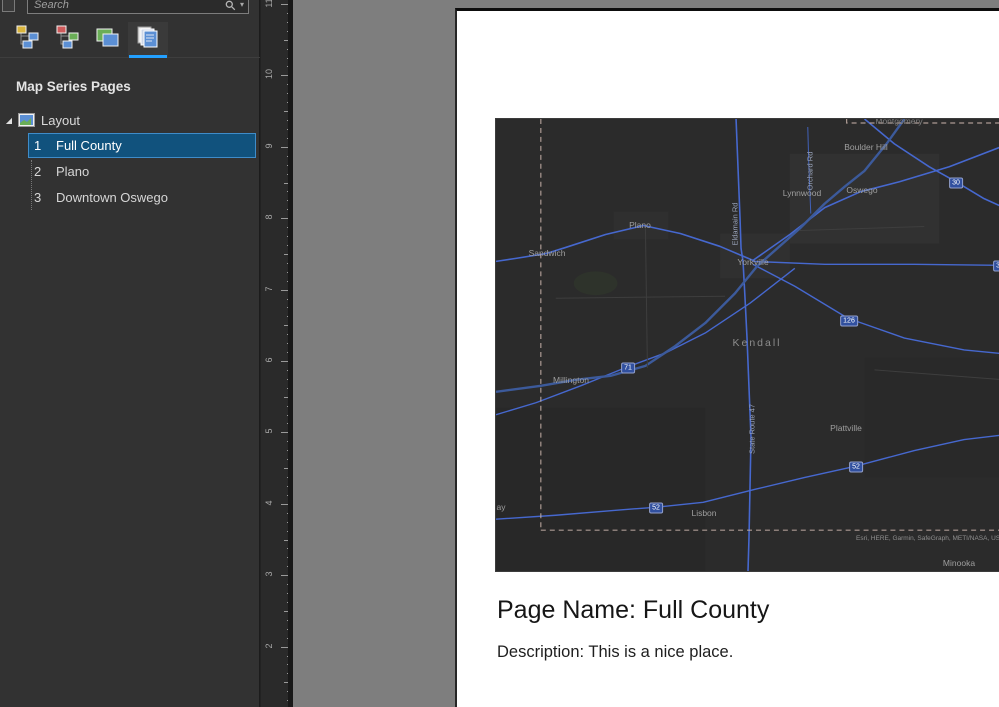 Image resolution: width=999 pixels, height=707 pixels. What do you see at coordinates (26, 120) in the screenshot?
I see `layout-icon` at bounding box center [26, 120].